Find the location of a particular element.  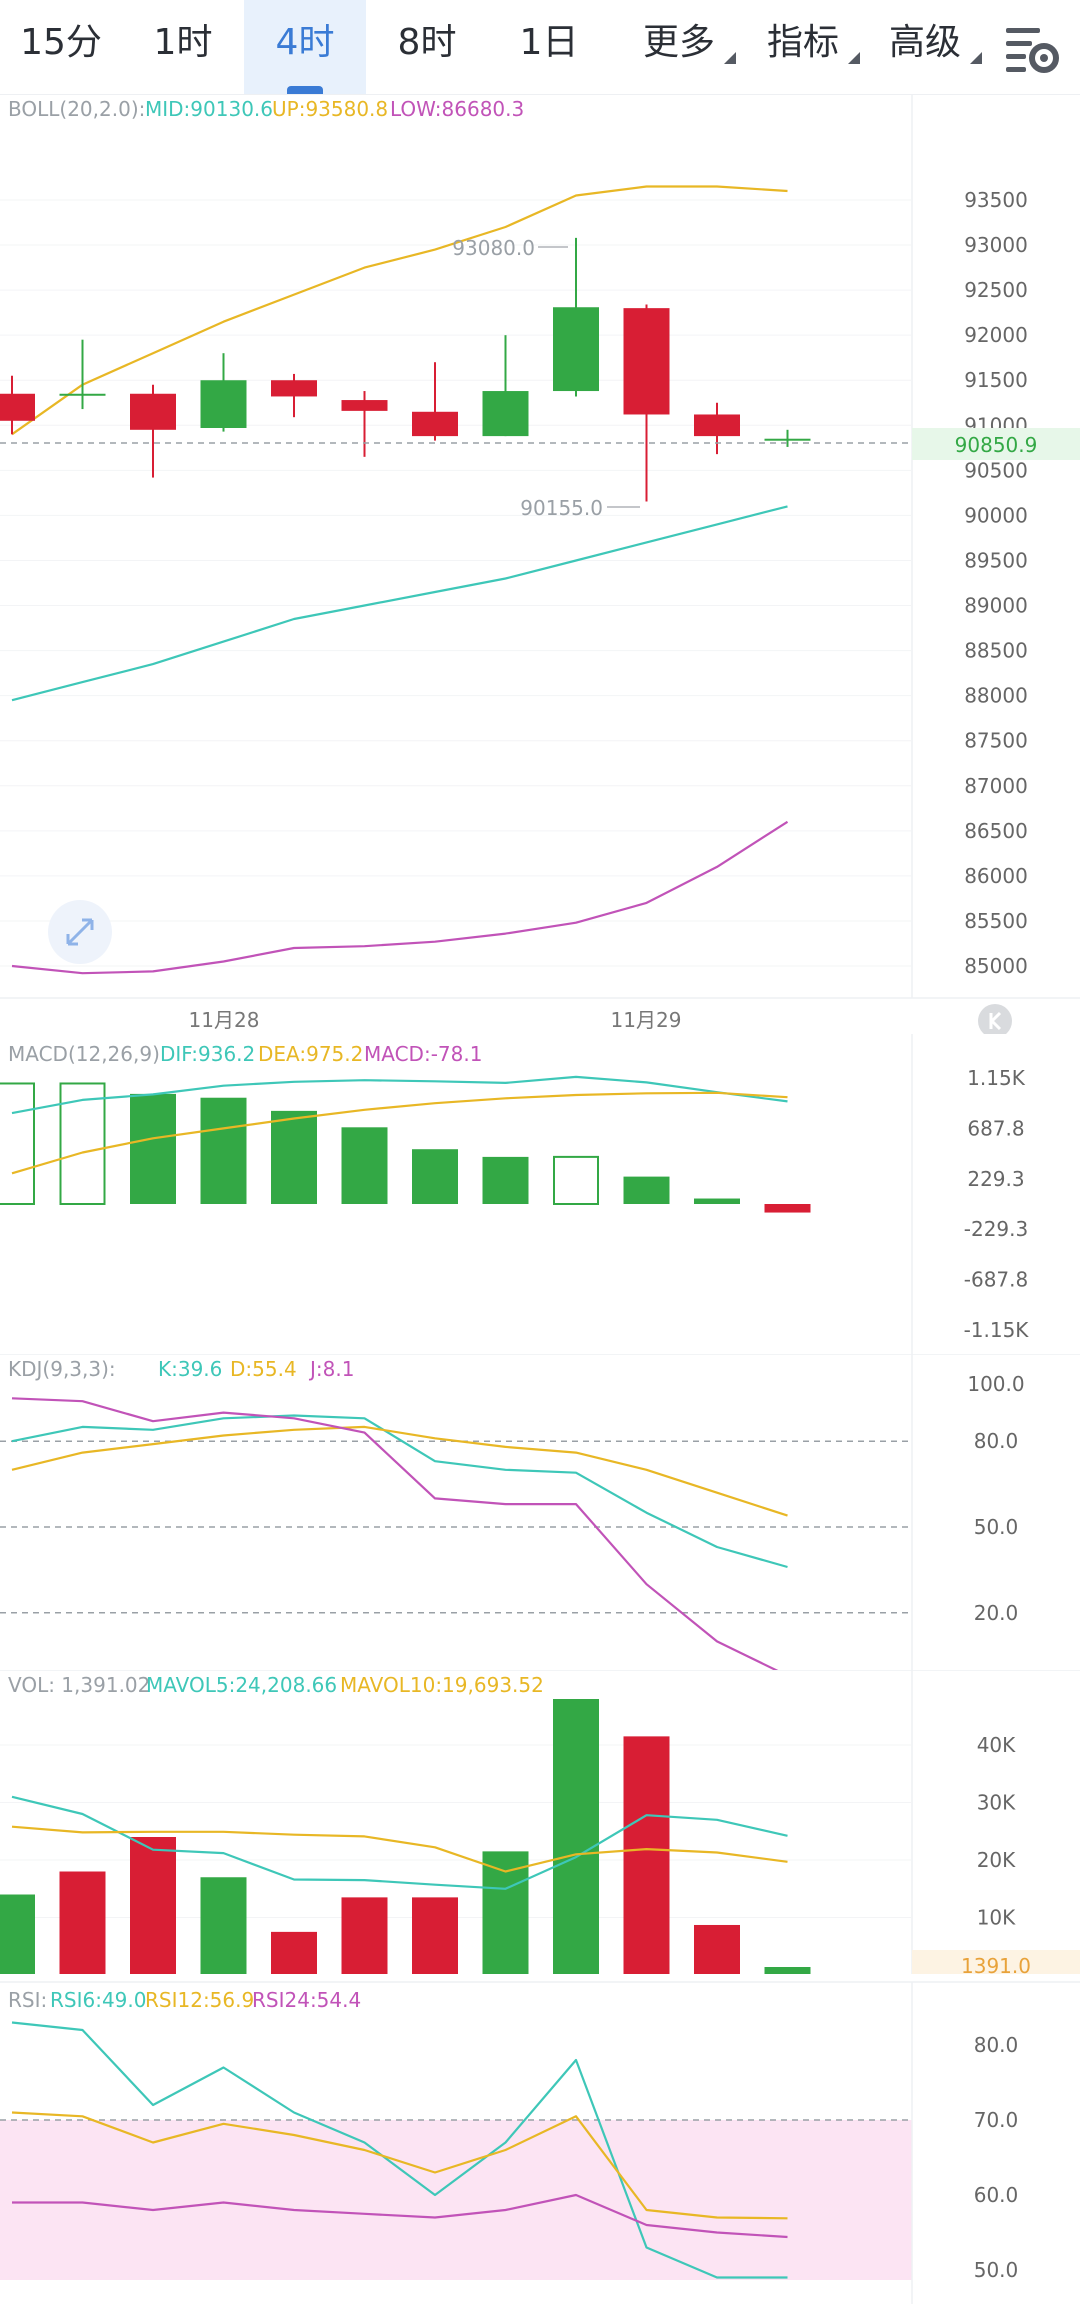

expand-chart-button is located at coordinates (80, 932).